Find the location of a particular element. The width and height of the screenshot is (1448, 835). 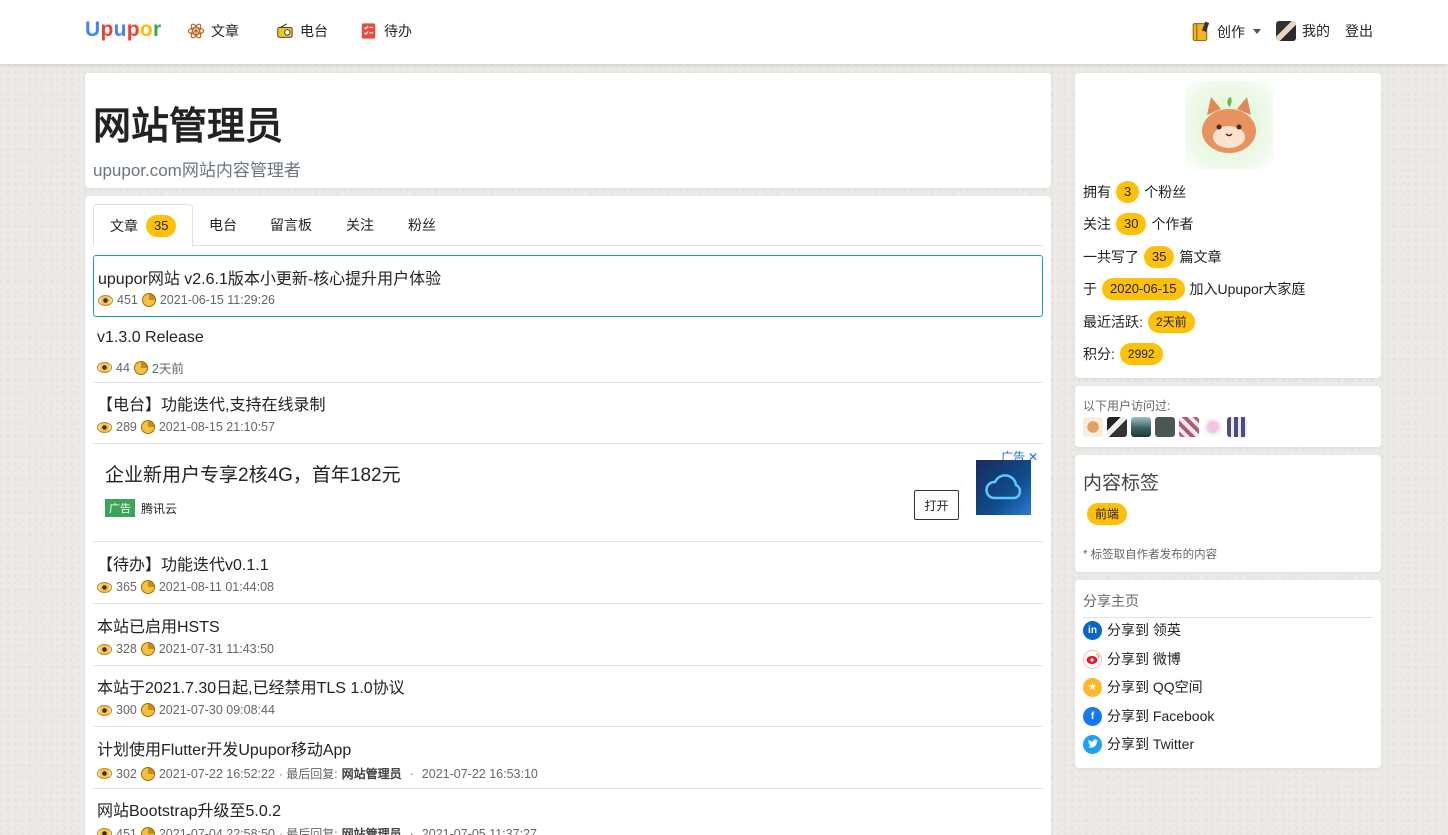

publish-time: 2021-08-11 01:44:08 is located at coordinates (216, 587).